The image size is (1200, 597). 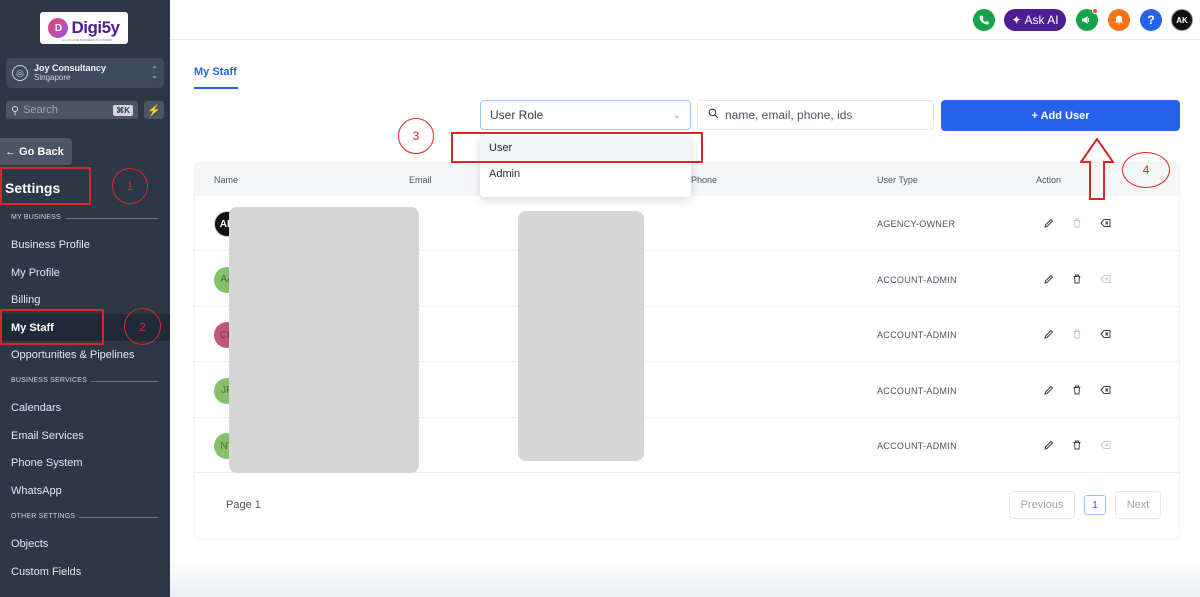 What do you see at coordinates (585, 174) in the screenshot?
I see `role-option-admin: Admin` at bounding box center [585, 174].